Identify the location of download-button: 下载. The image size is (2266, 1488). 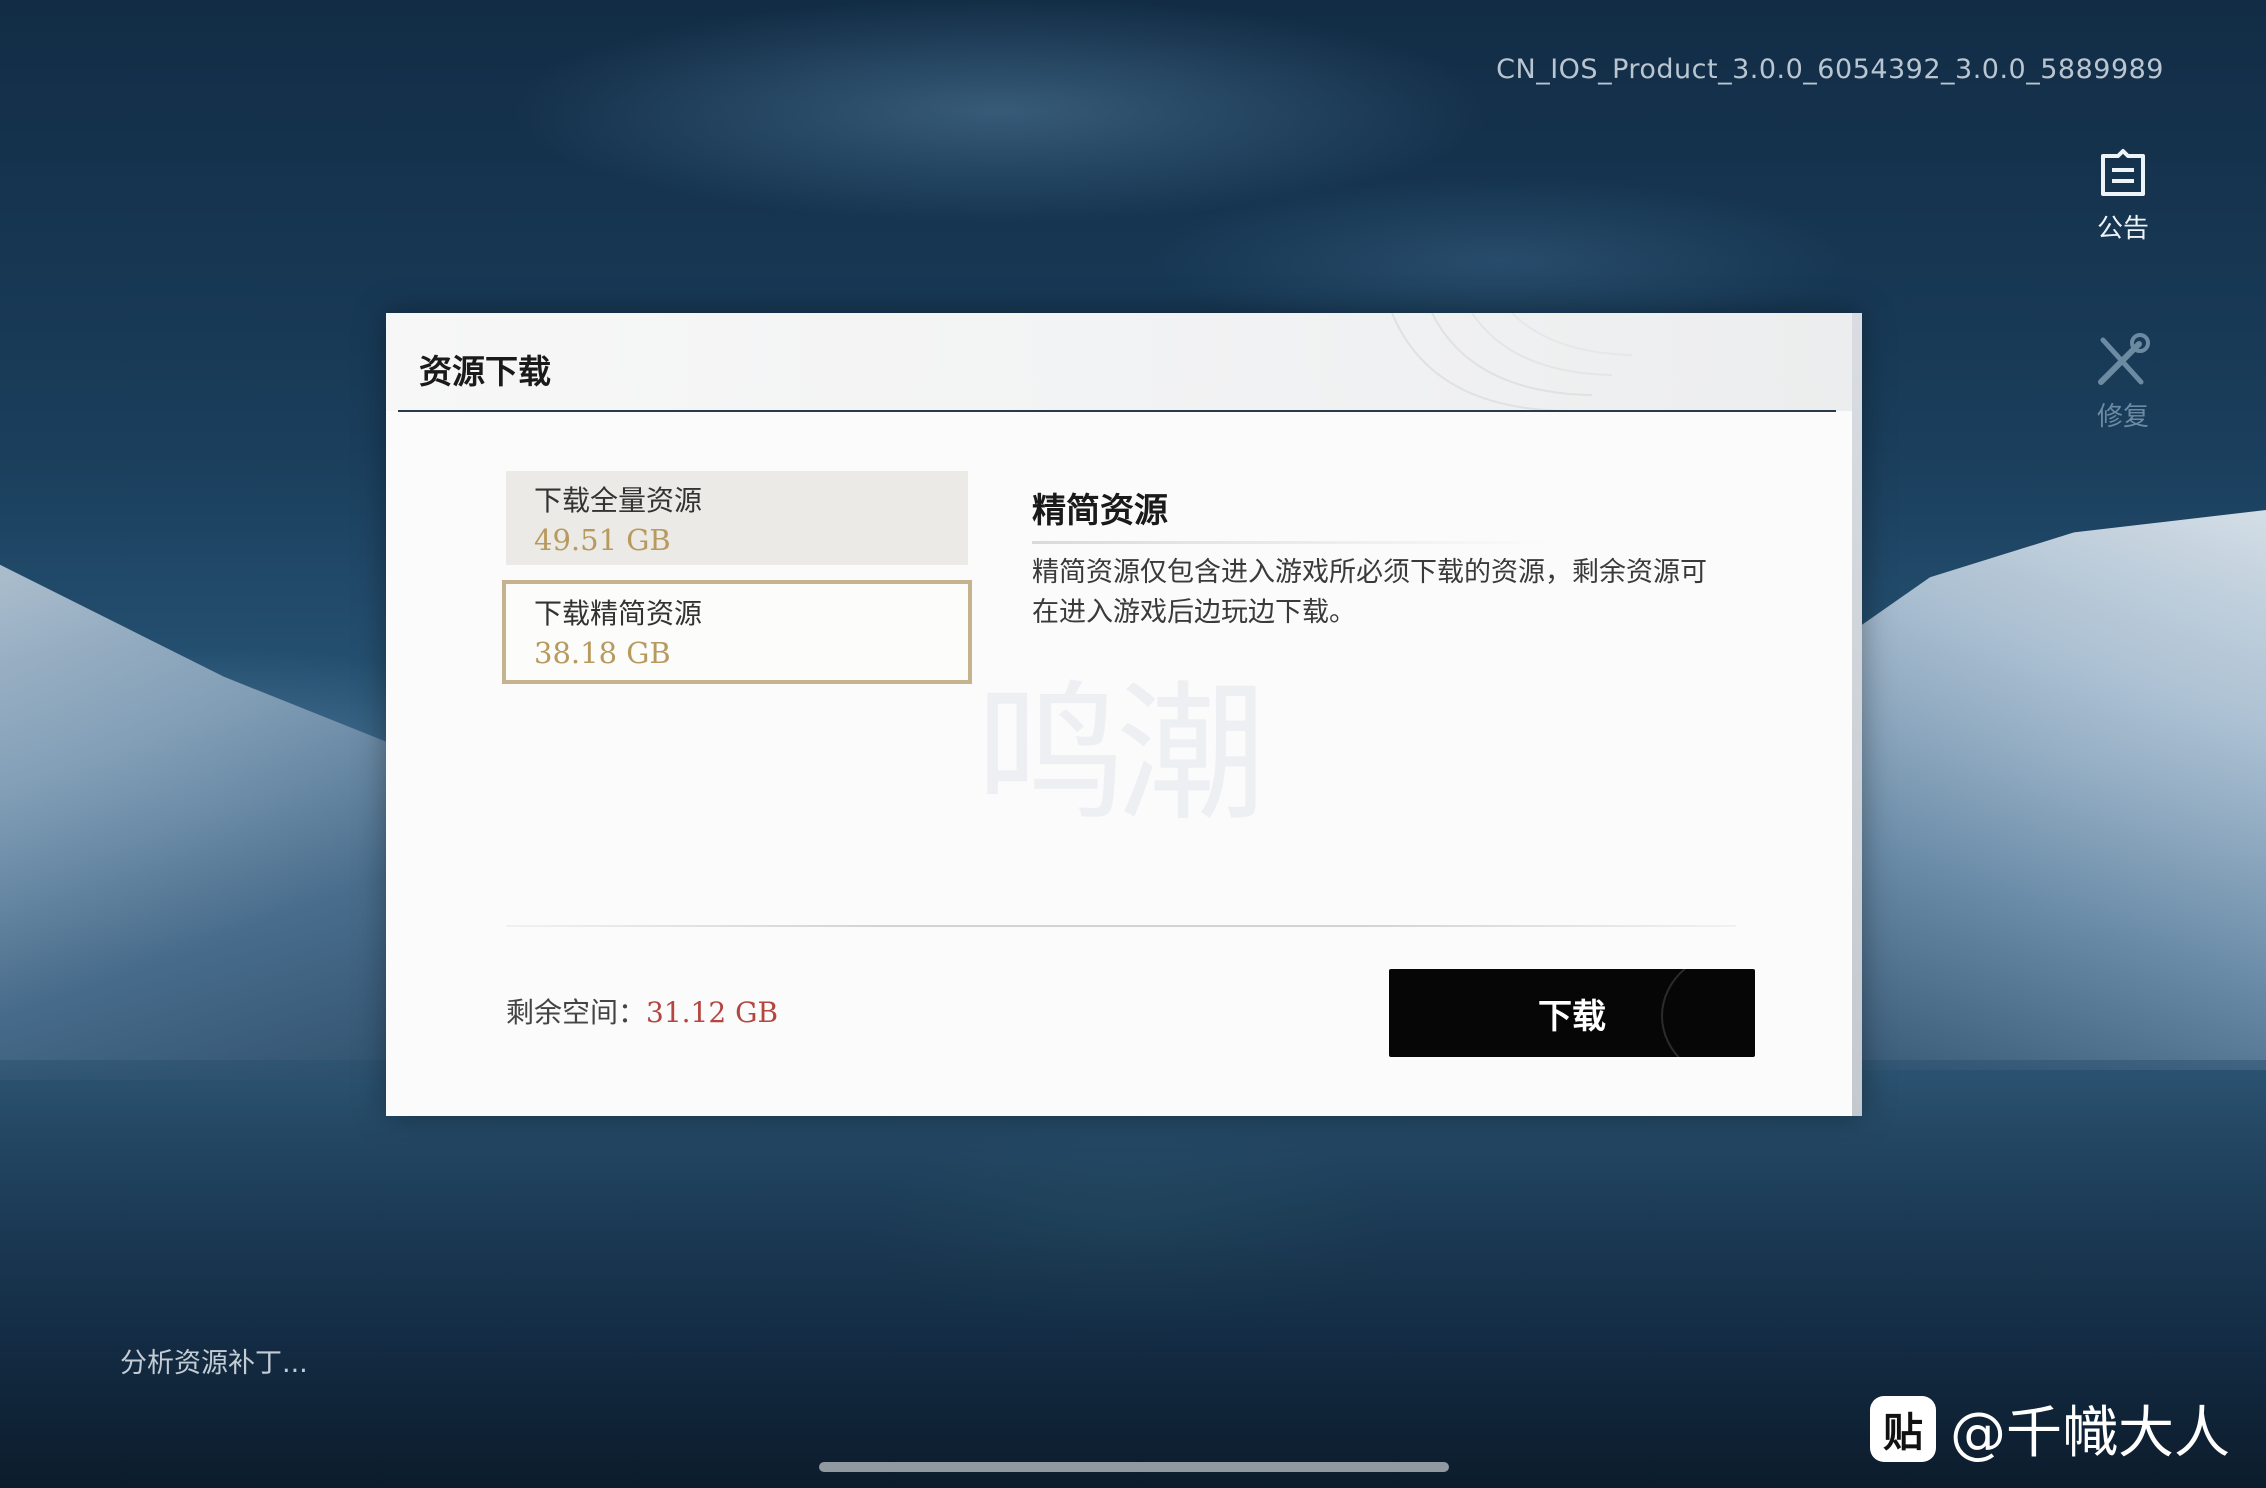
(1572, 1013).